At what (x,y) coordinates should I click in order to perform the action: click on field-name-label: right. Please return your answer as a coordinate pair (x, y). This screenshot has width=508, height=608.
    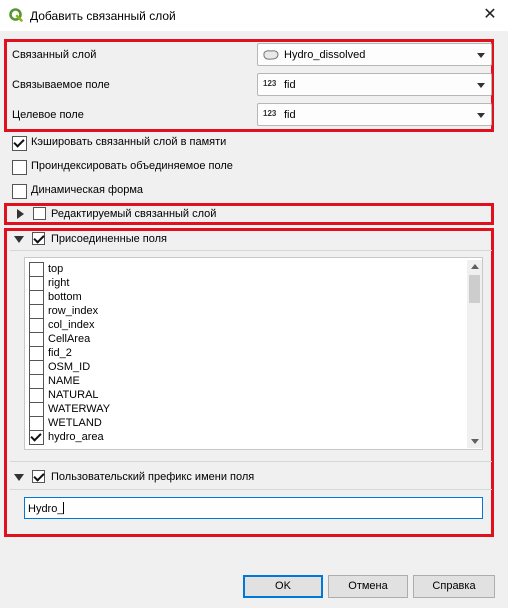
    Looking at the image, I should click on (59, 283).